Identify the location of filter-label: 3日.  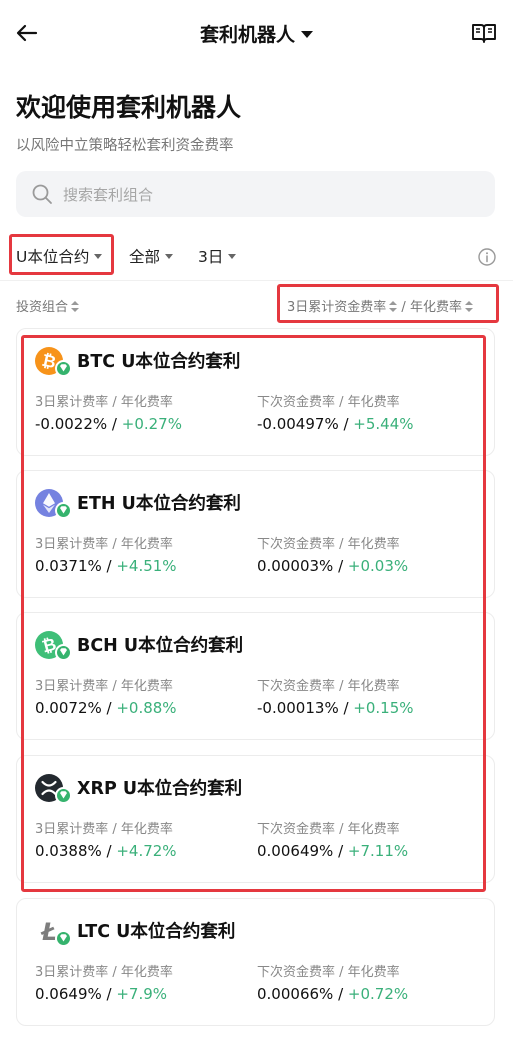
(211, 257).